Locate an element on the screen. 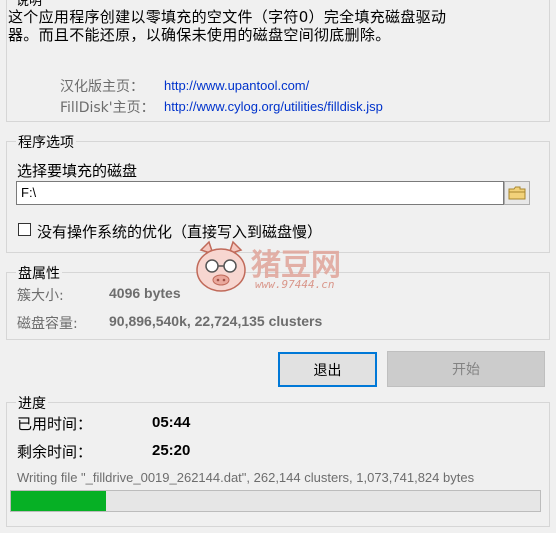 Image resolution: width=556 pixels, height=533 pixels. cn-home-label: 汉化版主页： is located at coordinates (102, 87).